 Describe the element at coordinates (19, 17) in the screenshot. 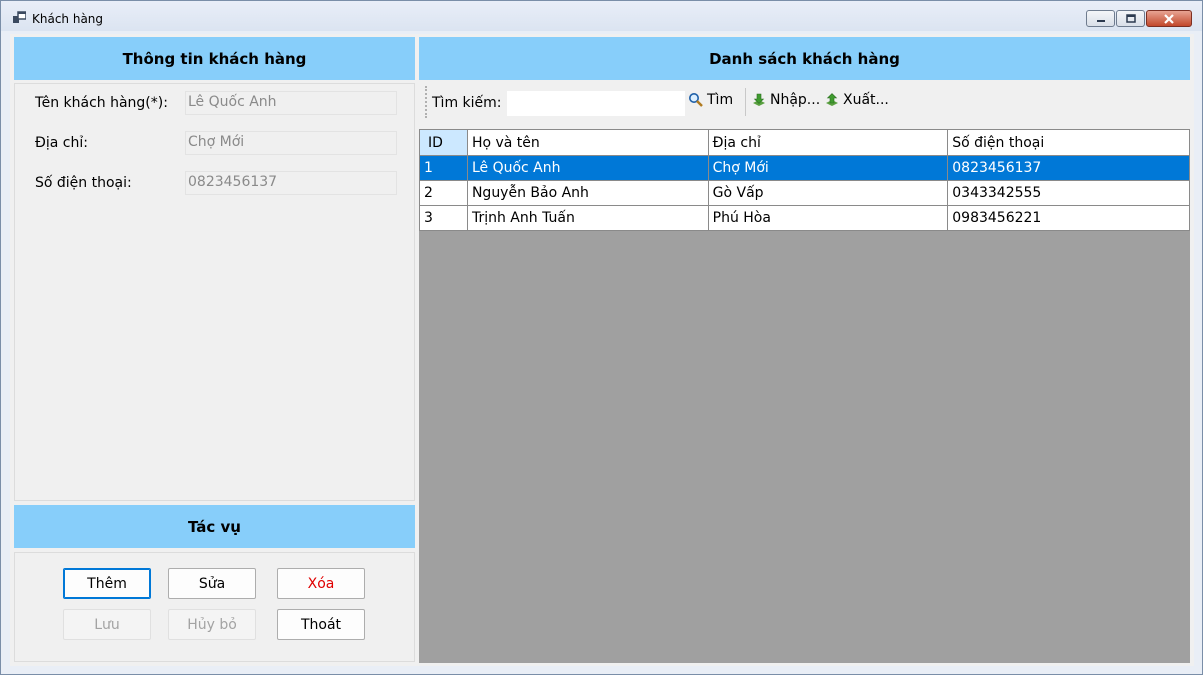

I see `app-window-icon` at that location.